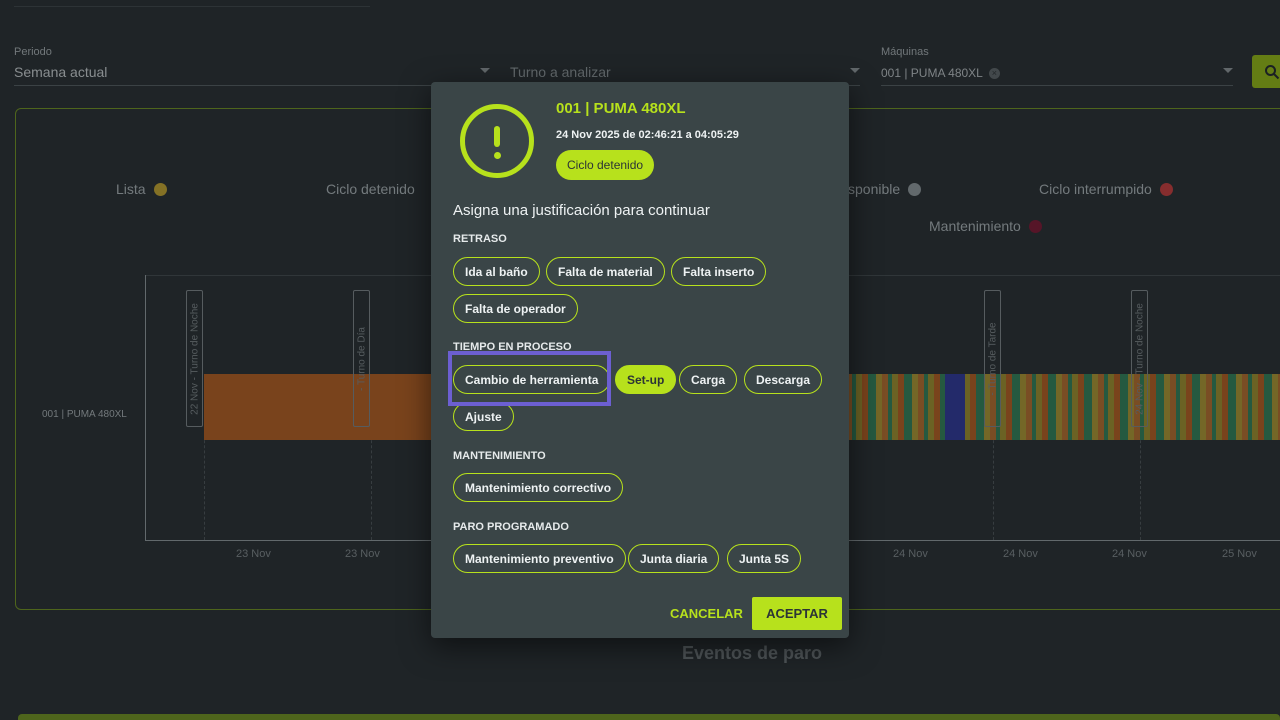  Describe the element at coordinates (605, 271) in the screenshot. I see `option-chip: Falta de material` at that location.